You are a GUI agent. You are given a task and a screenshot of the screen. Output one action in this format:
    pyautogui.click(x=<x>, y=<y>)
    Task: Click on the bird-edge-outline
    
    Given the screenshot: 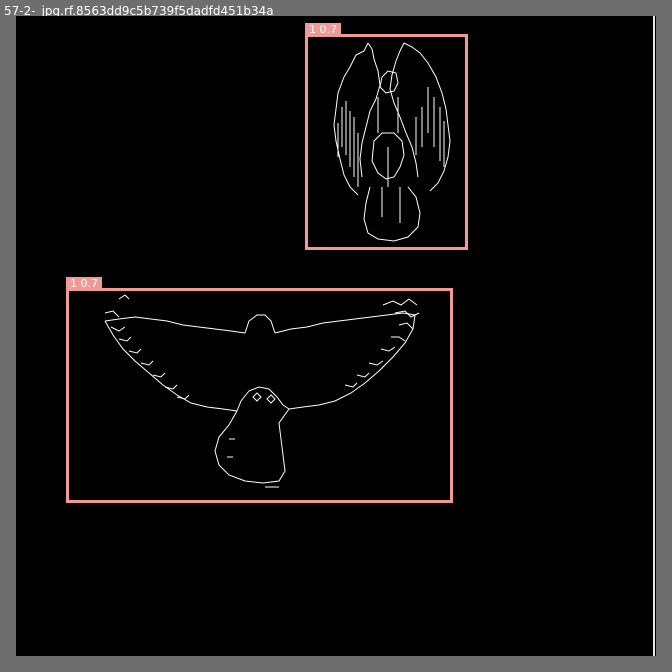 What is the action you would take?
    pyautogui.click(x=262, y=391)
    